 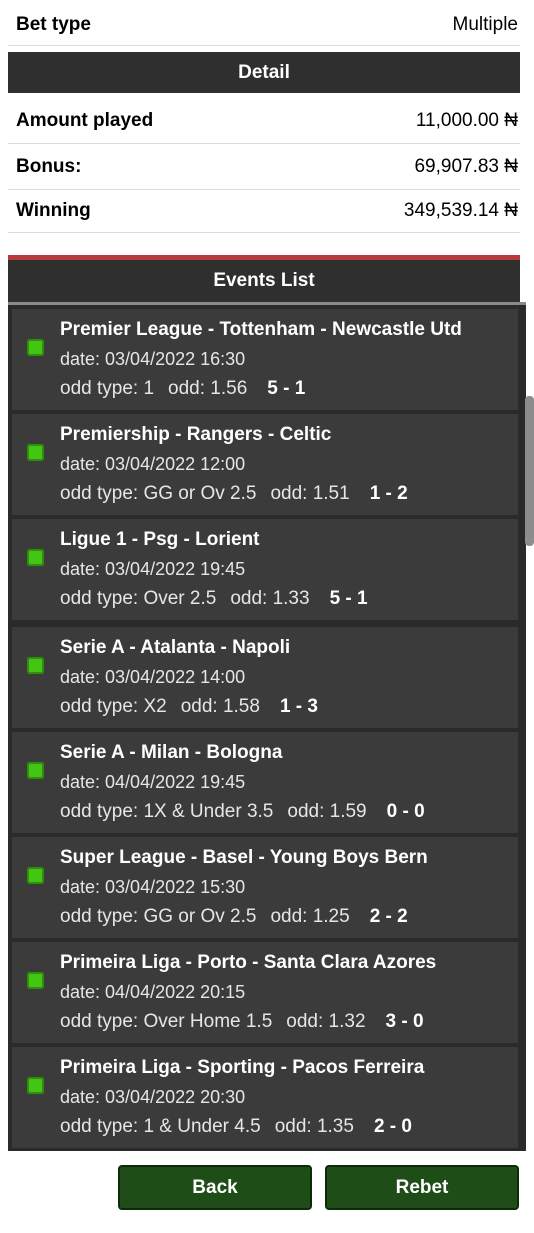 I want to click on bet-type-label: Bet type, so click(x=53, y=24).